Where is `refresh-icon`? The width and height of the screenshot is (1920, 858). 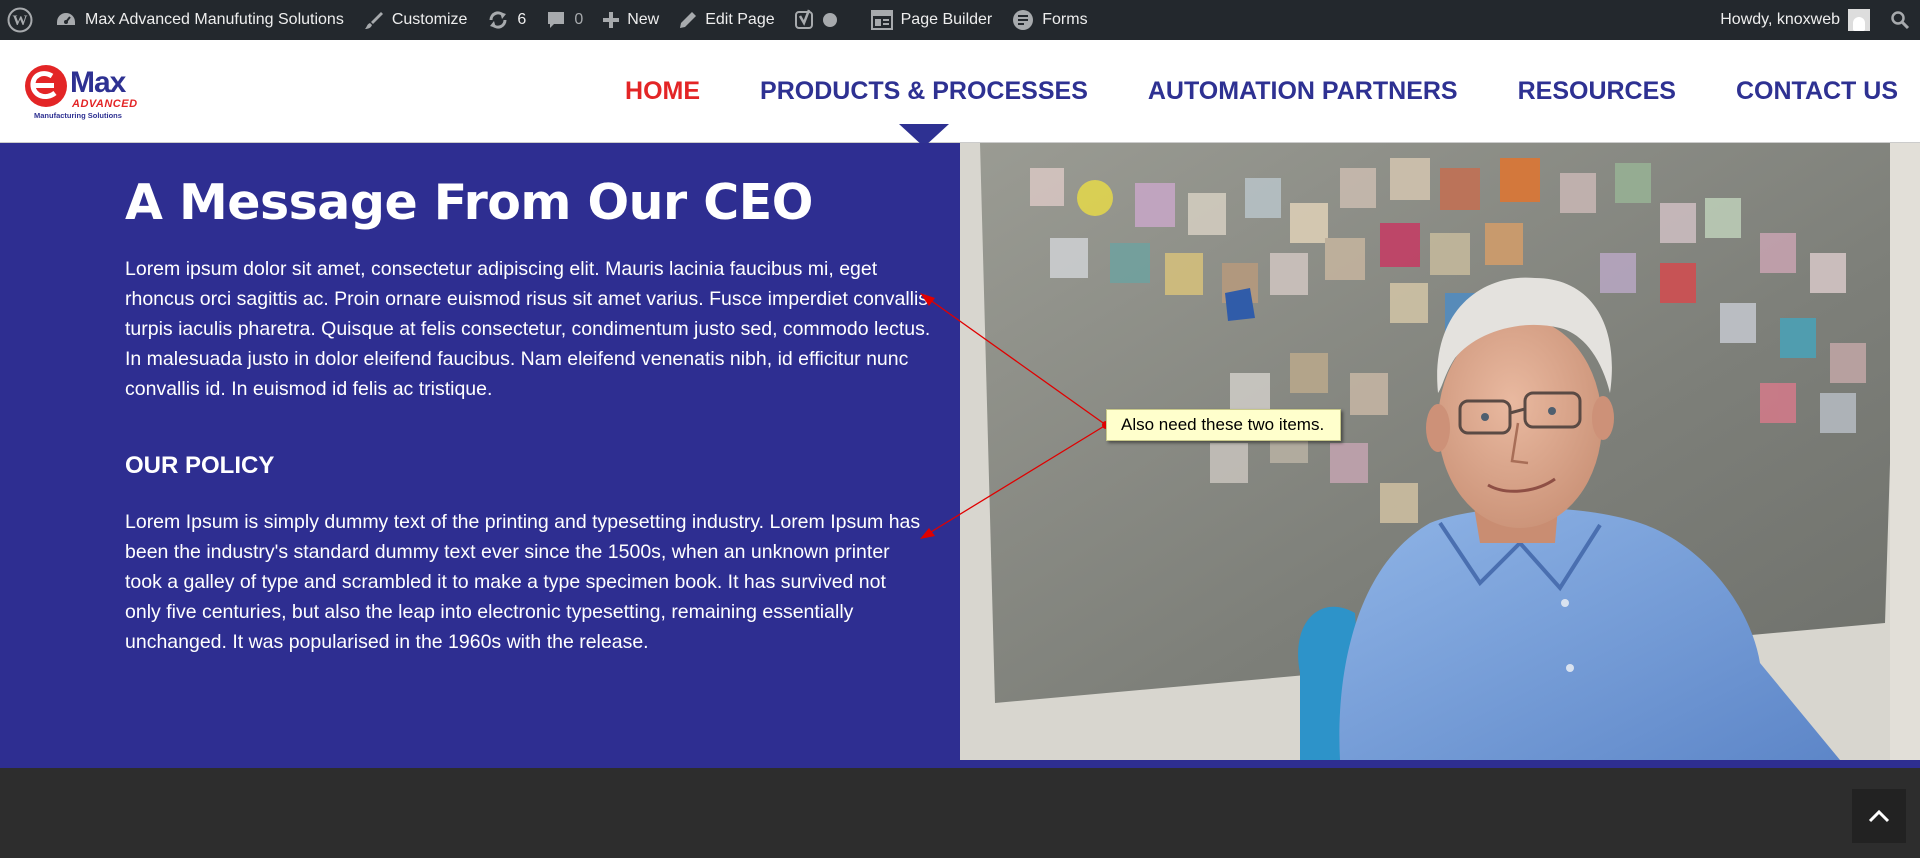 refresh-icon is located at coordinates (498, 20).